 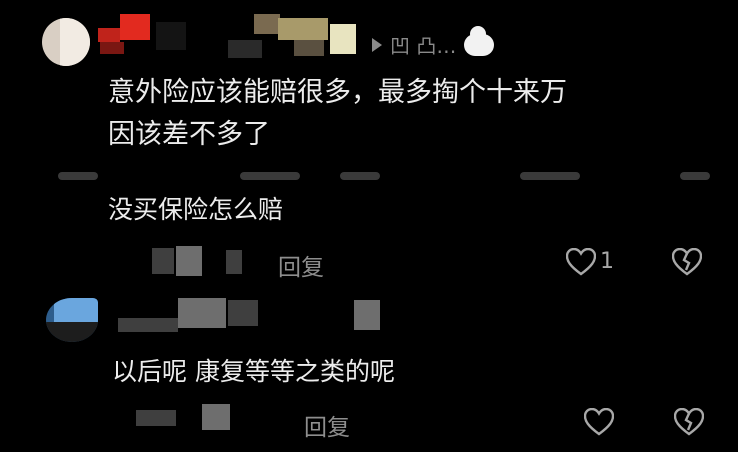 I want to click on comment-text-line-2: 因该差不多了, so click(x=189, y=134).